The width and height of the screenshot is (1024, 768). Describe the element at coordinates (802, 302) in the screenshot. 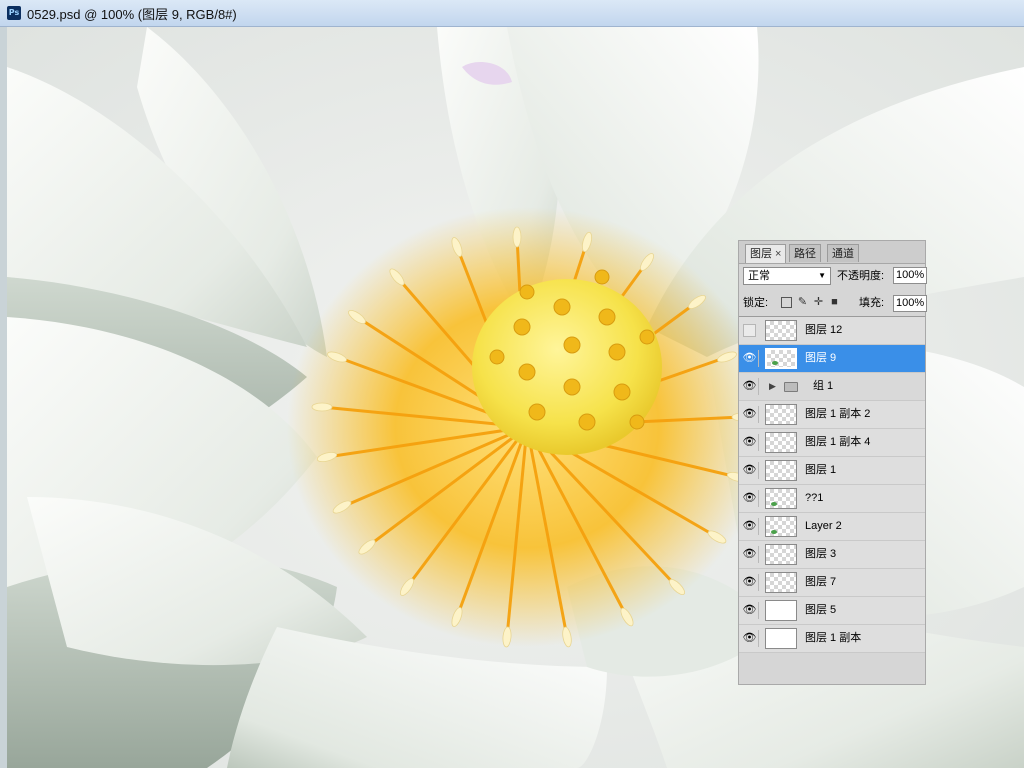

I see `lock-brush-icon: ✎` at that location.